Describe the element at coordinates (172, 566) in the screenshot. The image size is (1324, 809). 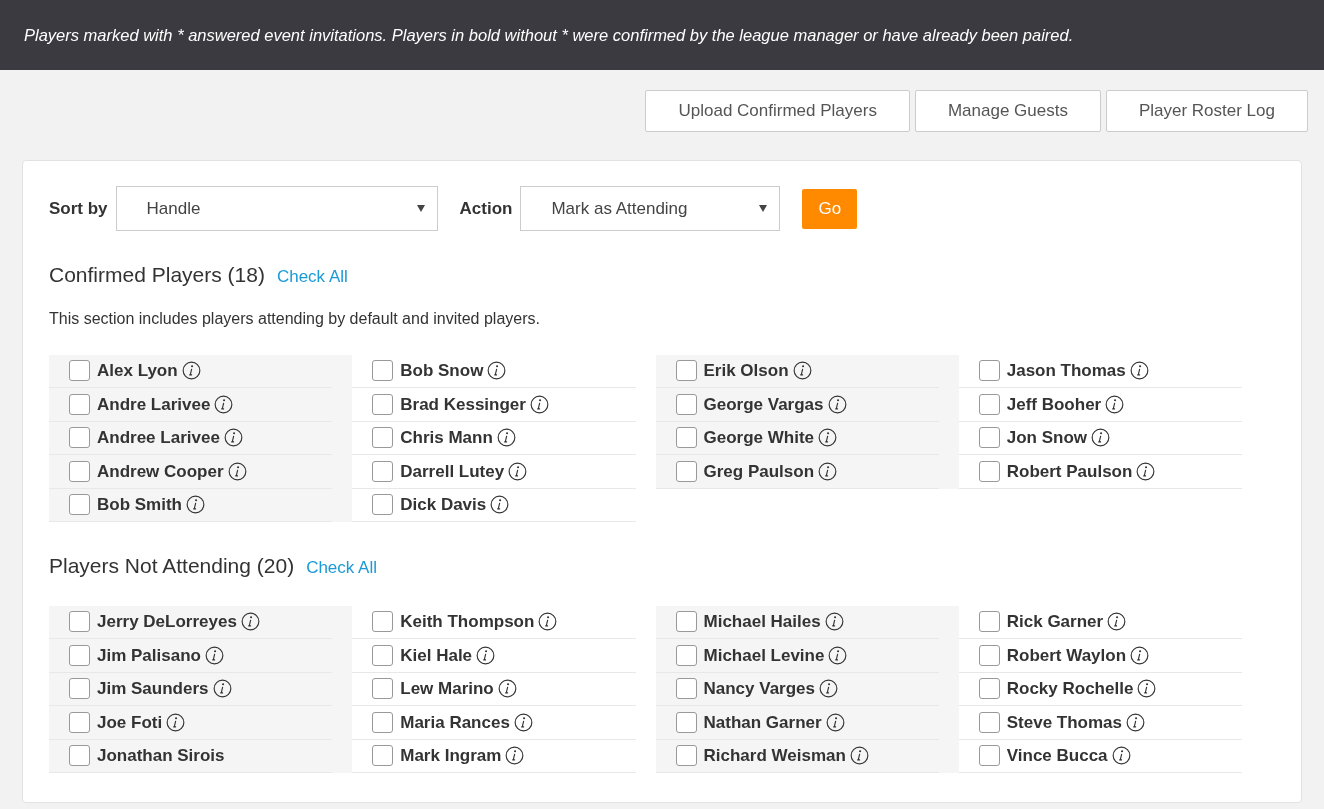
I see `section-title: Players Not Attending (20)` at that location.